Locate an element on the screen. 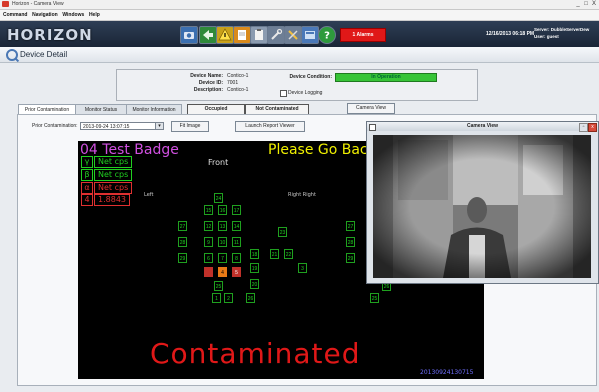 The height and width of the screenshot is (392, 599). detector-cell: 2 is located at coordinates (228, 298).